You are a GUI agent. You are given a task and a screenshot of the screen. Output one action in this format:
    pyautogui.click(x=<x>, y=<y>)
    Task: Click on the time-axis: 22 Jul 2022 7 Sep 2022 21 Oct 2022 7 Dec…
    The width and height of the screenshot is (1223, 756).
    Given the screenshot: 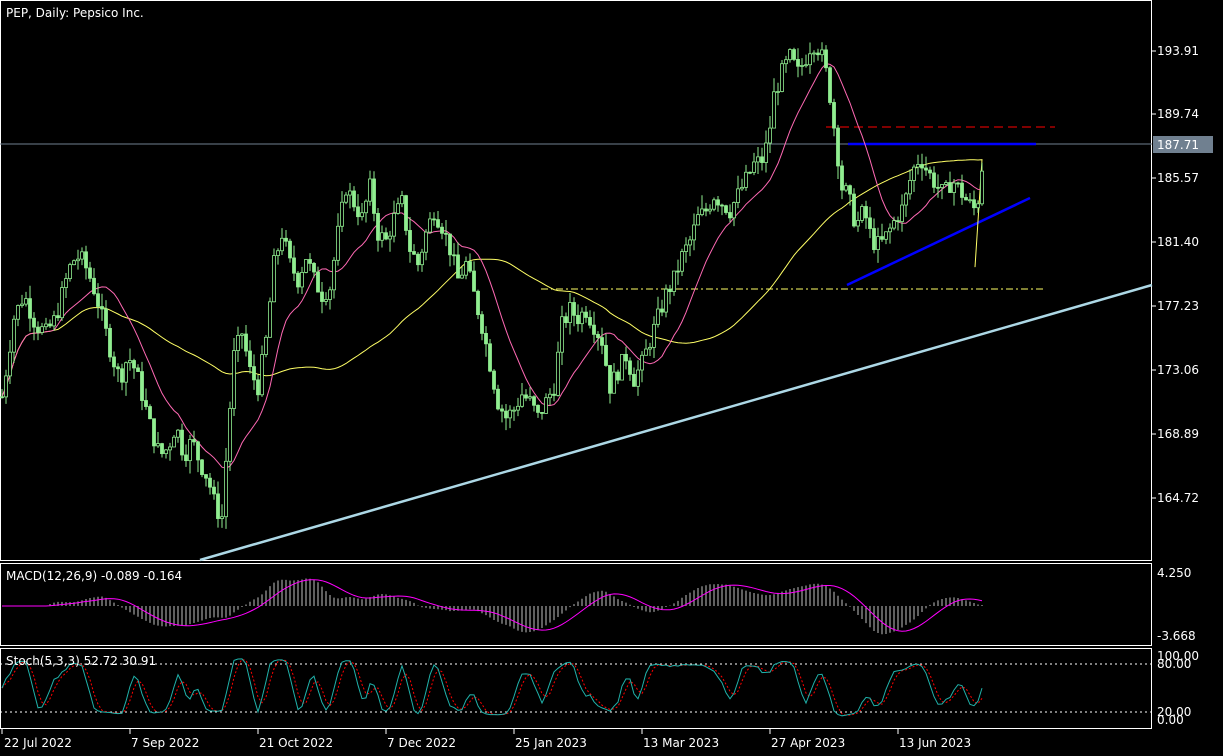 What is the action you would take?
    pyautogui.click(x=486, y=739)
    